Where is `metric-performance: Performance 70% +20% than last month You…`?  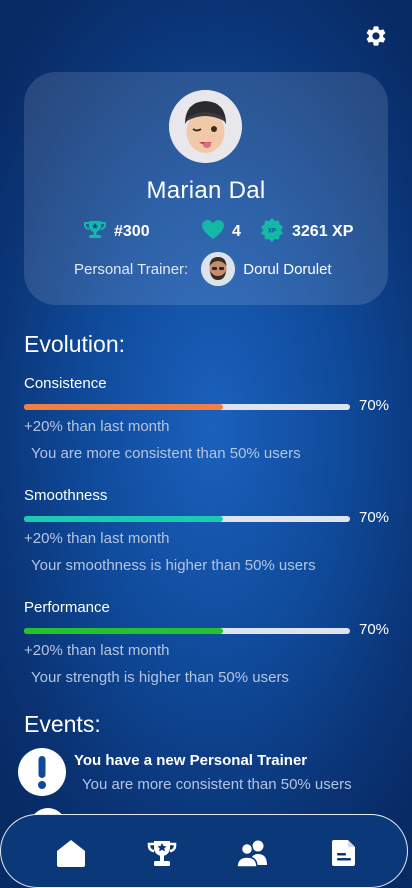
metric-performance: Performance 70% +20% than last month You… is located at coordinates (209, 642).